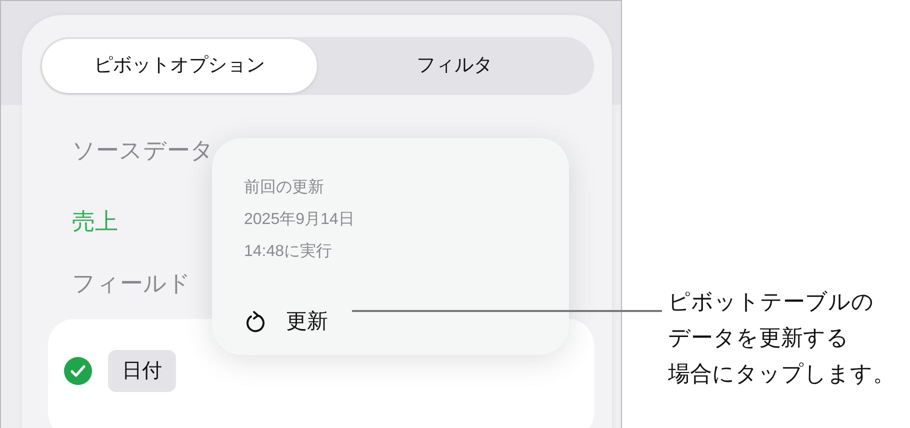 Image resolution: width=910 pixels, height=428 pixels. What do you see at coordinates (289, 252) in the screenshot?
I see `refresh-time: 14:48に実行` at bounding box center [289, 252].